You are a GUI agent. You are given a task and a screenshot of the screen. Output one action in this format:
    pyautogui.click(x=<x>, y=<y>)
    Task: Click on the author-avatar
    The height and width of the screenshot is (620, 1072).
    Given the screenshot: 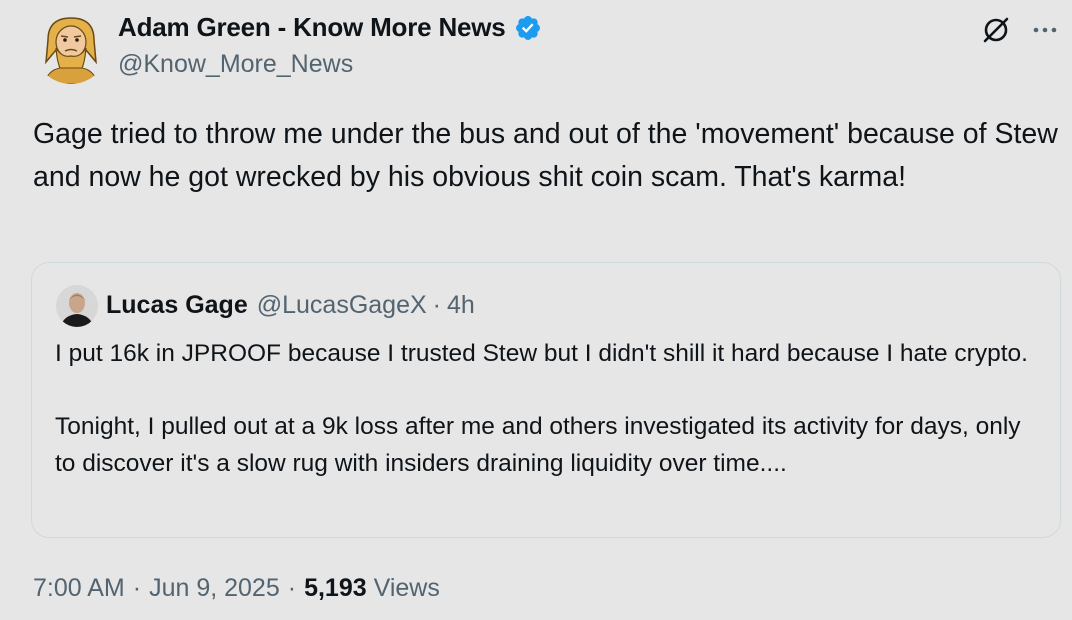 What is the action you would take?
    pyautogui.click(x=71, y=47)
    